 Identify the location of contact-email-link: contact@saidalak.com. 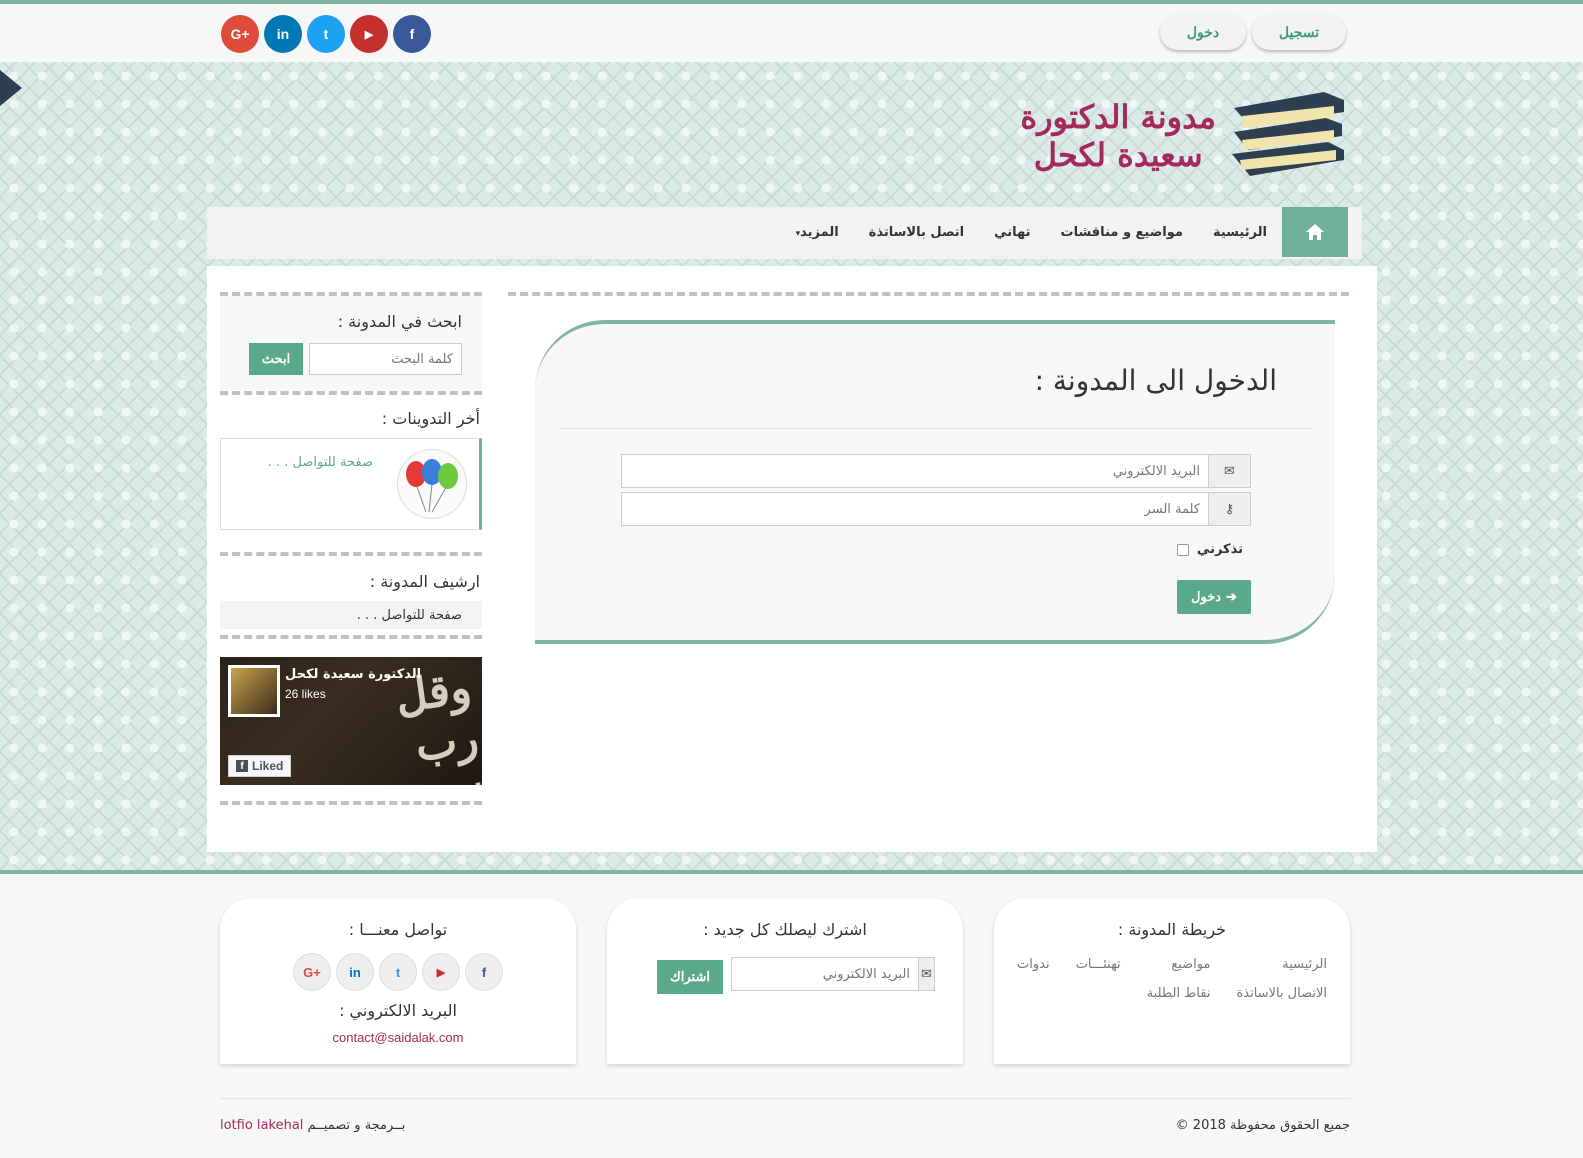
(398, 1037).